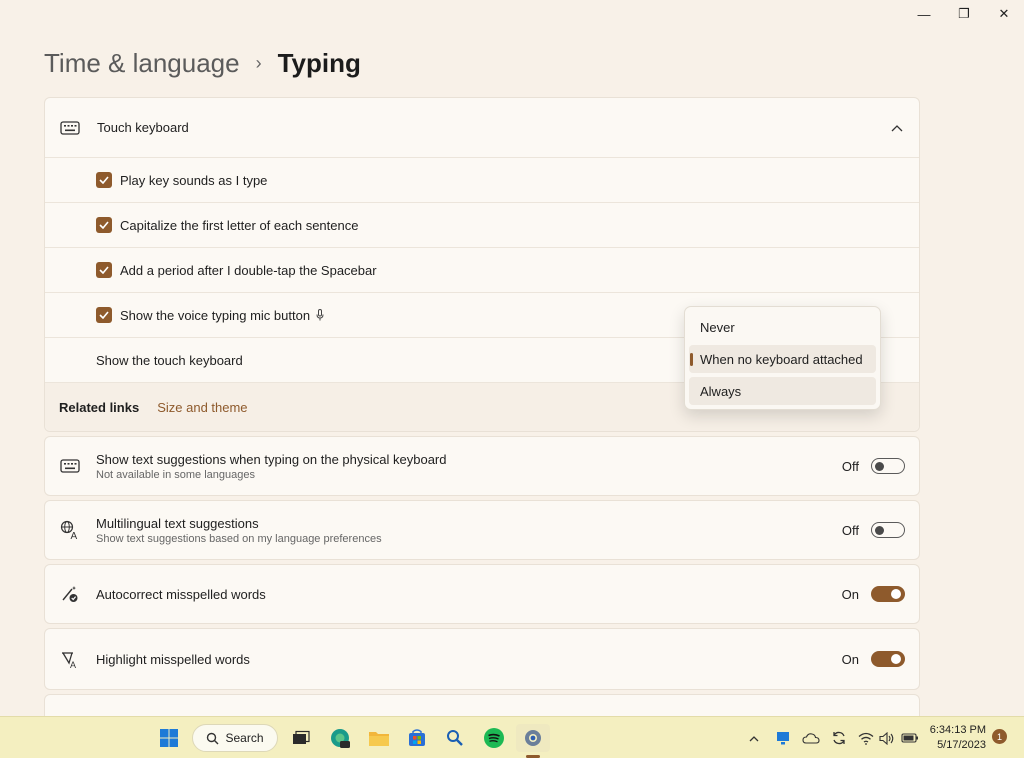 This screenshot has height=758, width=1024. I want to click on option-play-key-sounds: Play key sounds as I type, so click(482, 180).